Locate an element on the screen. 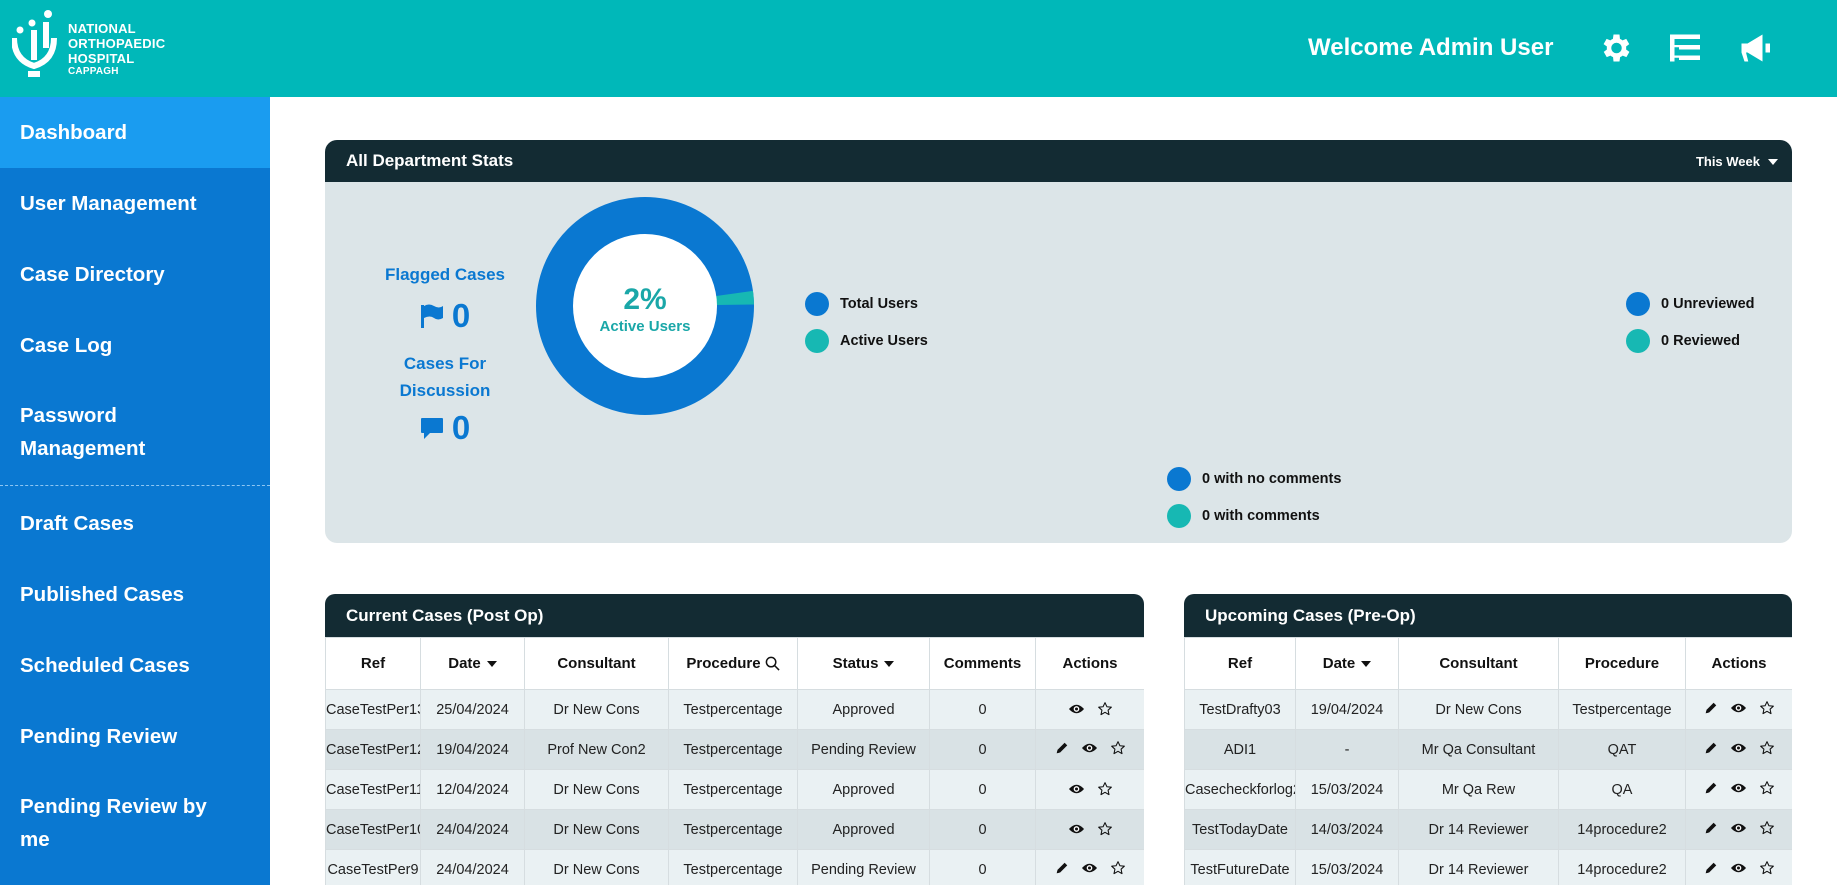  cell-consultant: Dr 14 Reviewer is located at coordinates (1478, 829).